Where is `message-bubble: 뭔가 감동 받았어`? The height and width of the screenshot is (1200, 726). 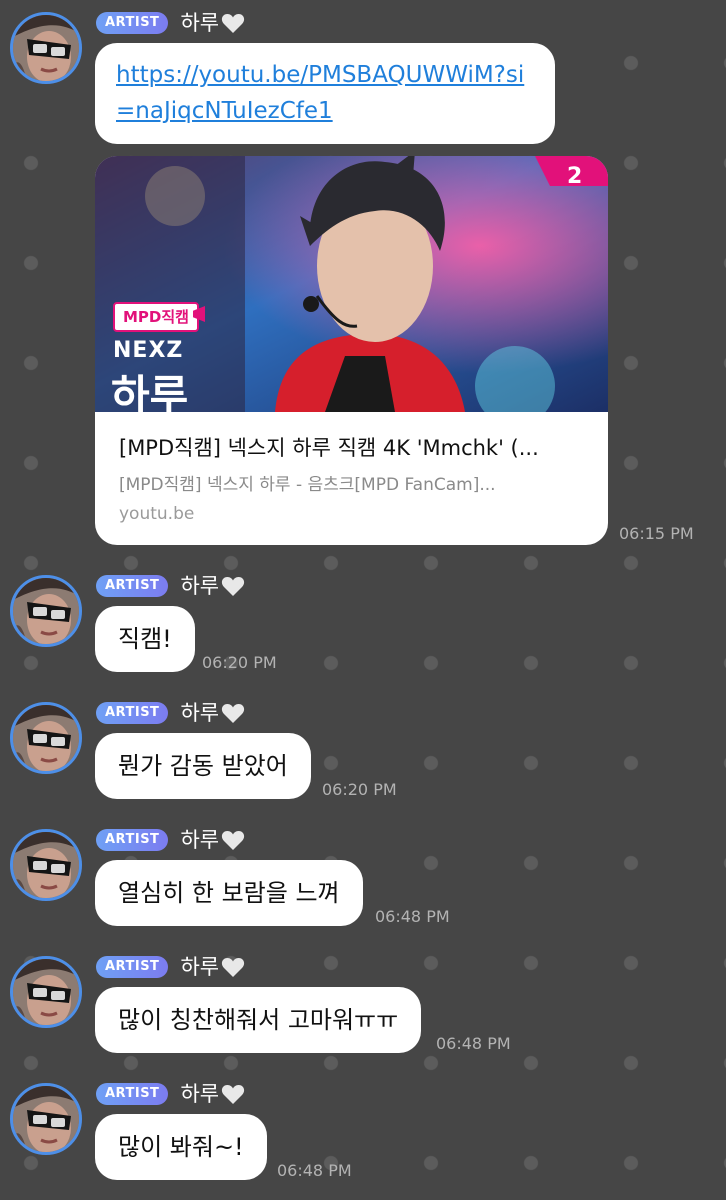 message-bubble: 뭔가 감동 받았어 is located at coordinates (203, 766).